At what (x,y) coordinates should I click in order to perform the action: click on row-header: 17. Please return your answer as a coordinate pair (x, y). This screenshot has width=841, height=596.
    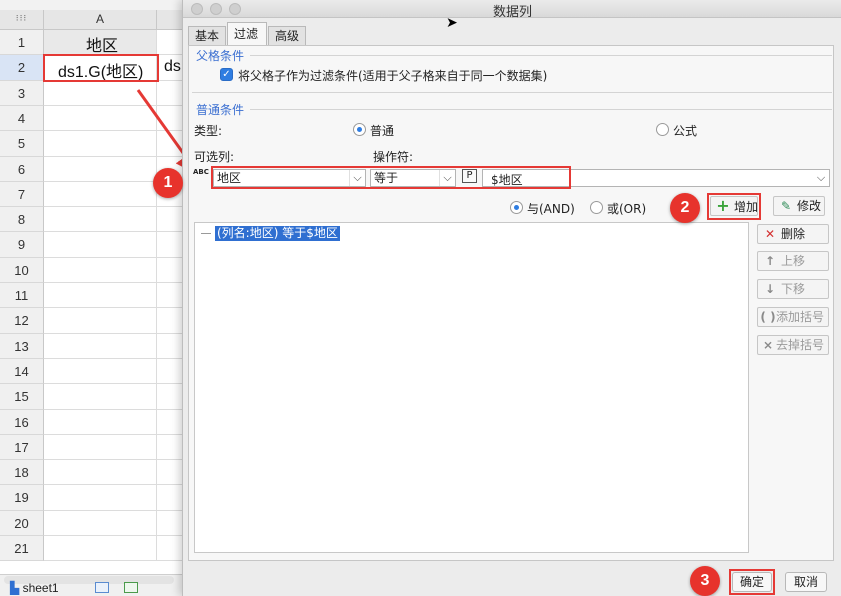
    Looking at the image, I should click on (22, 447).